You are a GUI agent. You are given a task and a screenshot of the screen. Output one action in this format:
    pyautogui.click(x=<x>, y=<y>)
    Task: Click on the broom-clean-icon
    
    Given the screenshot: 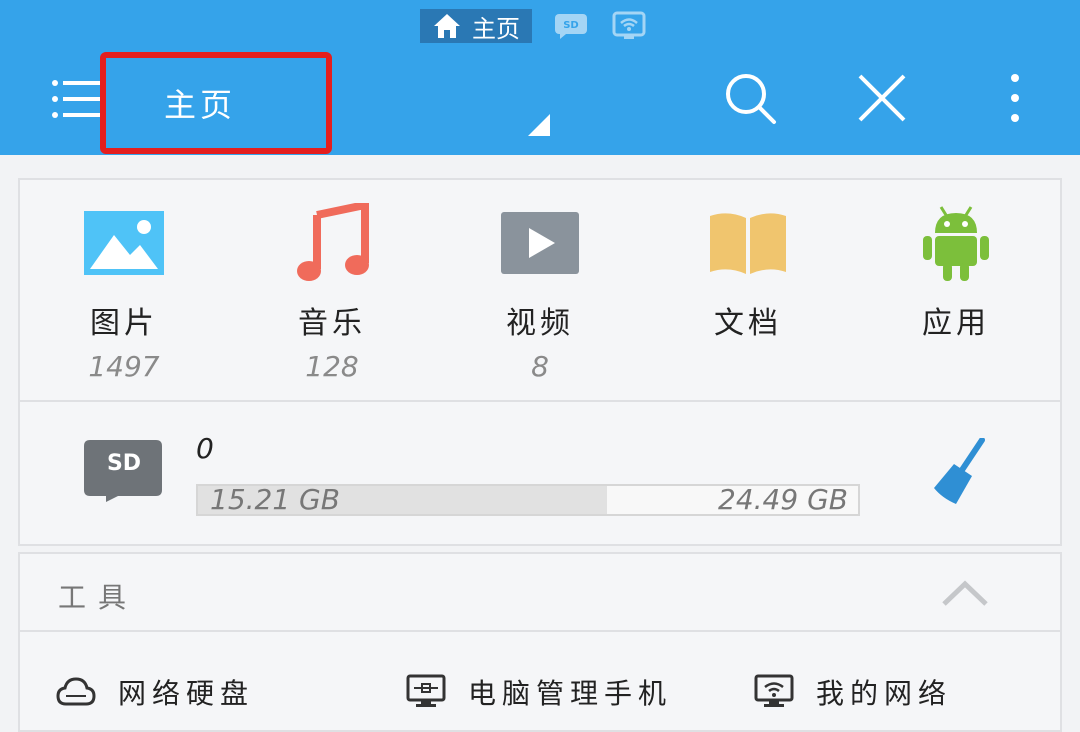 What is the action you would take?
    pyautogui.click(x=960, y=473)
    